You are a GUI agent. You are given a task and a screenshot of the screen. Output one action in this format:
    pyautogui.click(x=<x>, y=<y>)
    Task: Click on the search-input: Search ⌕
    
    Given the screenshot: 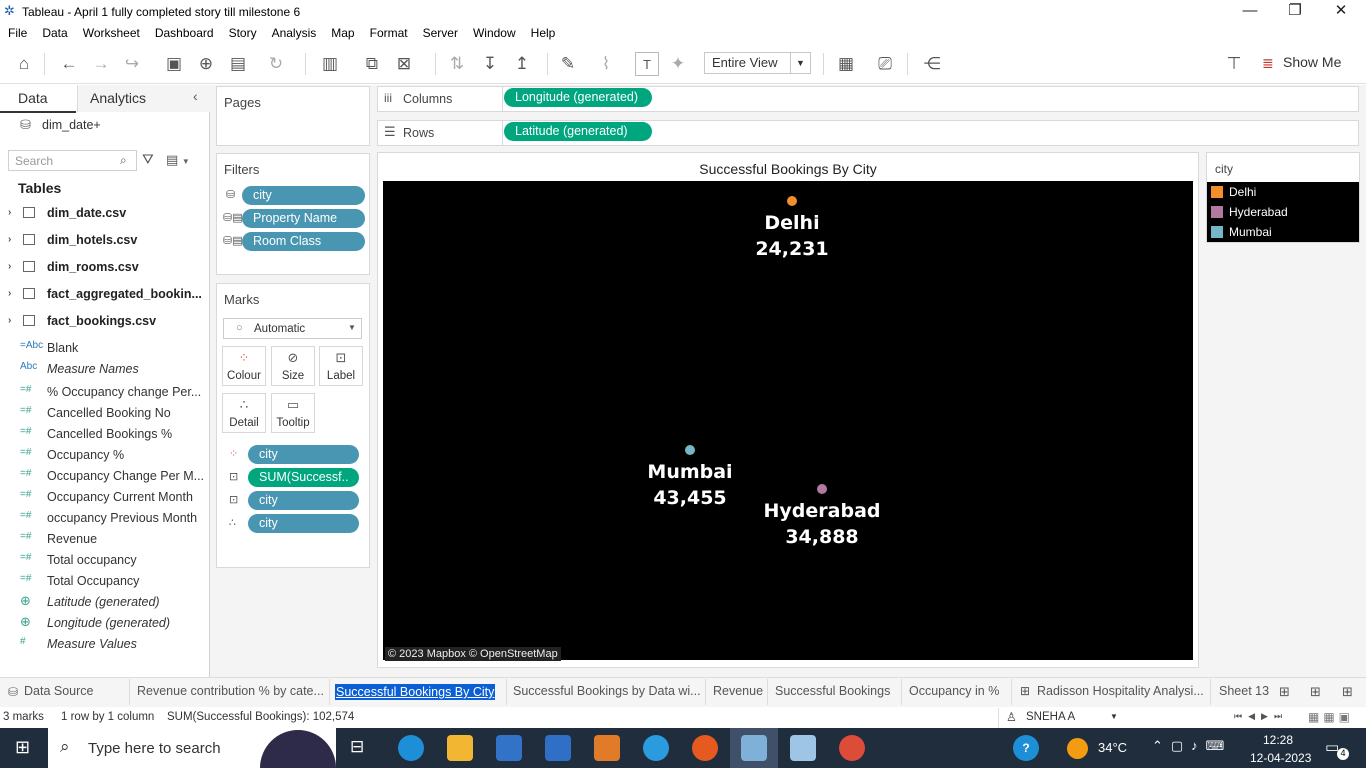 What is the action you would take?
    pyautogui.click(x=72, y=160)
    